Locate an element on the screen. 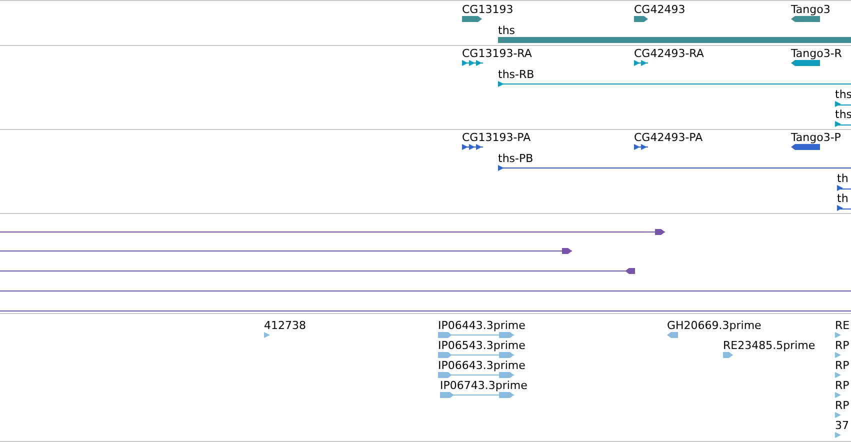 The image size is (851, 442). feature-label: CG42493-RA is located at coordinates (669, 53).